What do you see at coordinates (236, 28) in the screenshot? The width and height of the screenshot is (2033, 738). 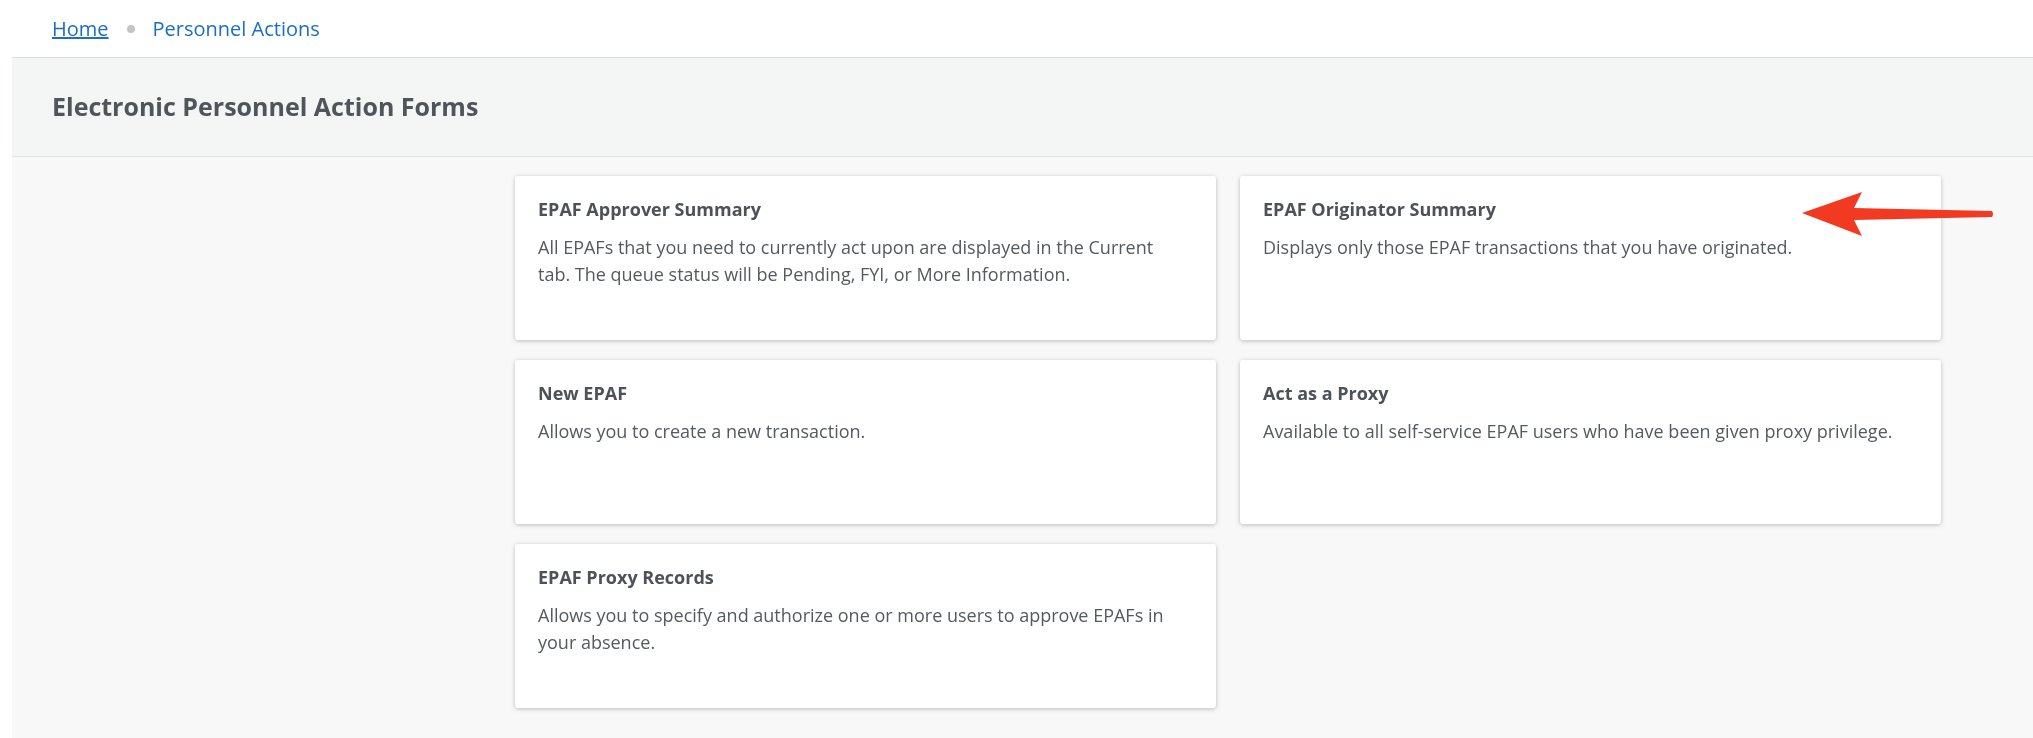 I see `breadcrumb-link: Personnel Actions` at bounding box center [236, 28].